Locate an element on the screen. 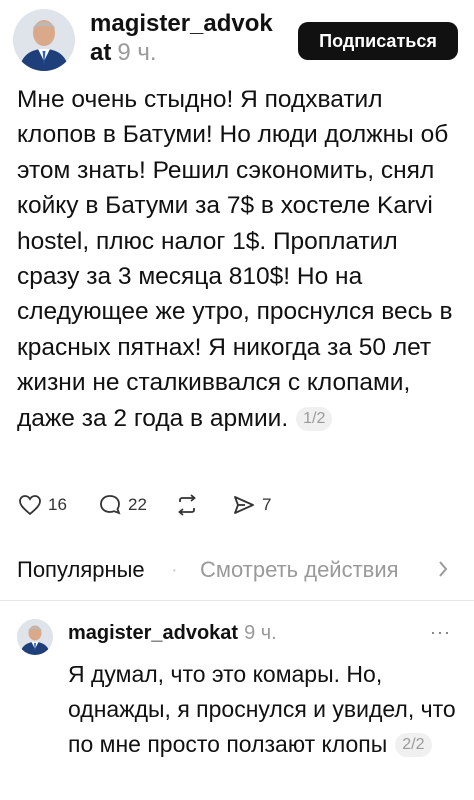  subscribe-button: Подписаться is located at coordinates (378, 41).